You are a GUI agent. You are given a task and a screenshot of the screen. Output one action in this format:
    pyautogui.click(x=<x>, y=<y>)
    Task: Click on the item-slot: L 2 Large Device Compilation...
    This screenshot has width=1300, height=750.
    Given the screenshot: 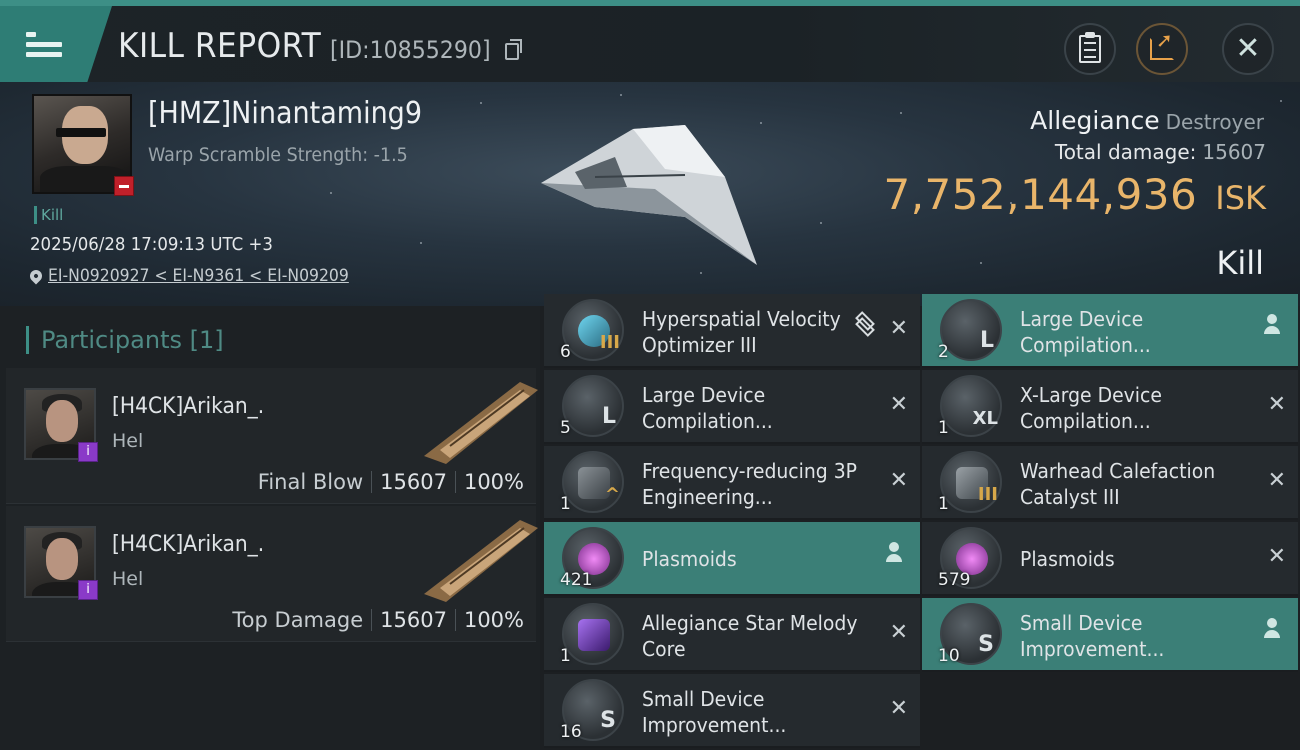 What is the action you would take?
    pyautogui.click(x=1110, y=331)
    